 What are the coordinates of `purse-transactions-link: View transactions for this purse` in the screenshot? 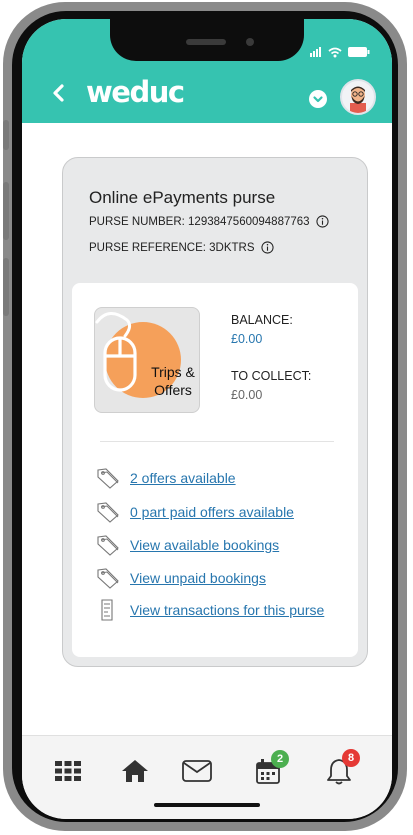 It's located at (210, 610).